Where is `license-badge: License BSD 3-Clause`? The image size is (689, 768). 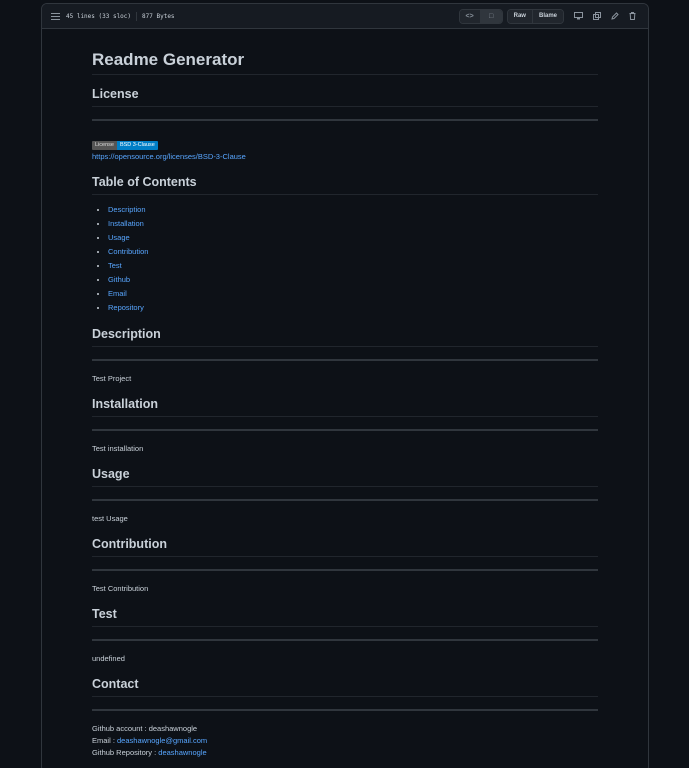 license-badge: License BSD 3-Clause is located at coordinates (125, 145).